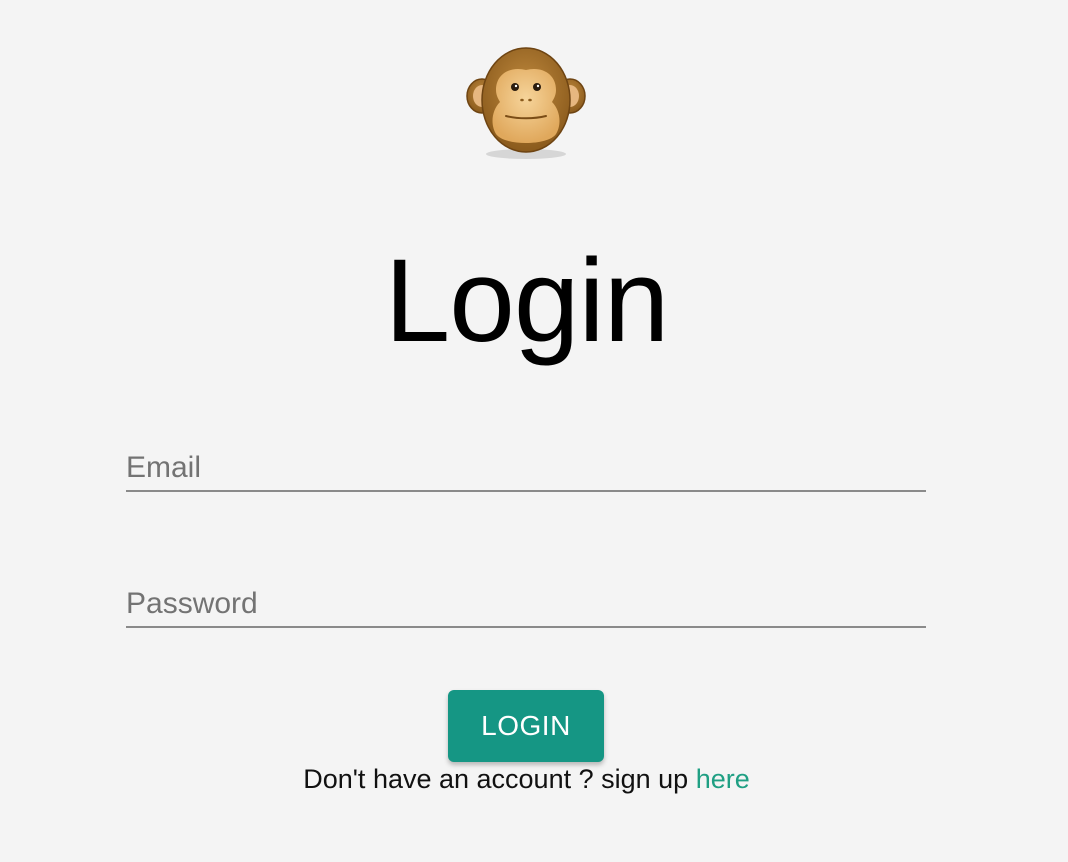  I want to click on email-field-container, so click(526, 469).